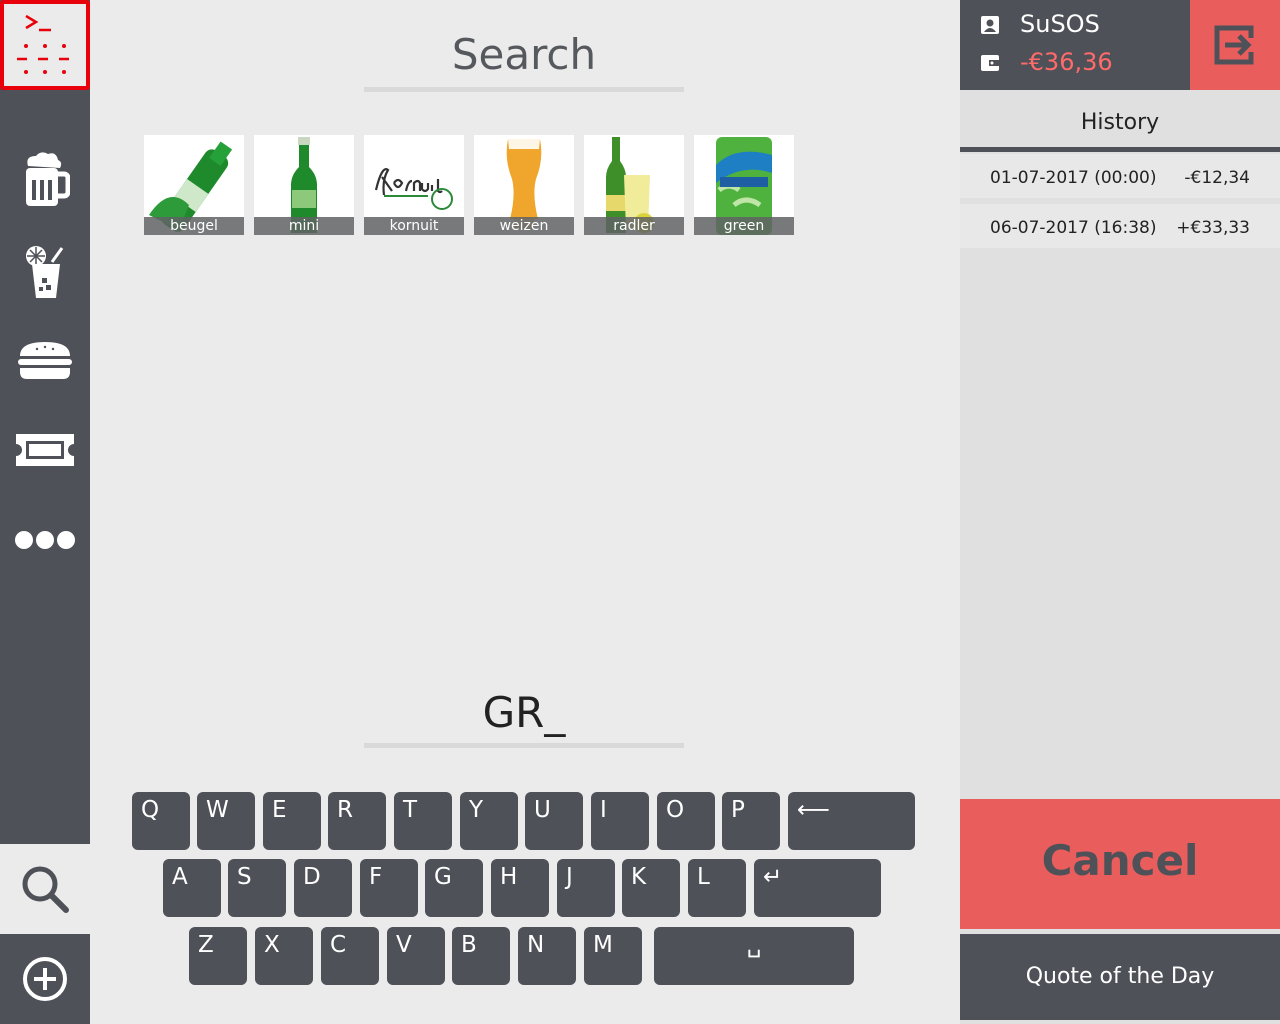  I want to click on product-label: kornuit, so click(414, 226).